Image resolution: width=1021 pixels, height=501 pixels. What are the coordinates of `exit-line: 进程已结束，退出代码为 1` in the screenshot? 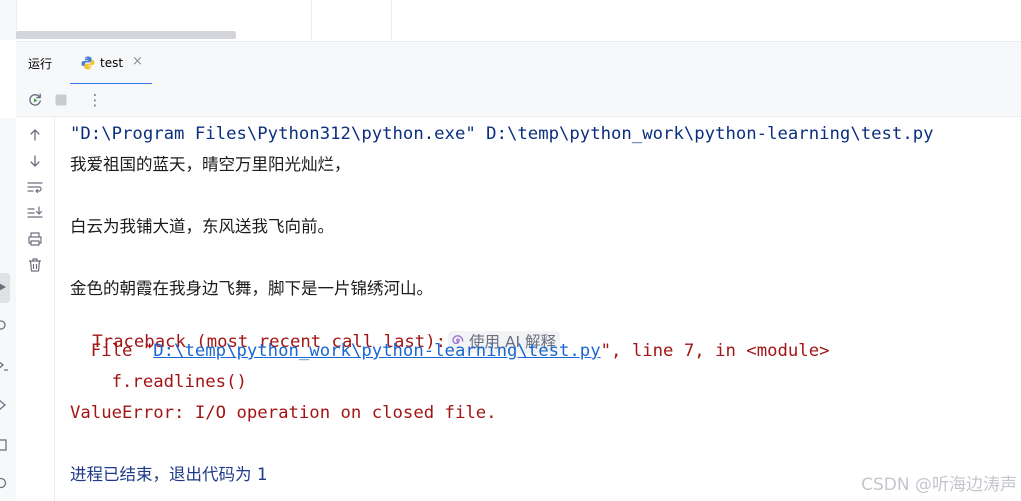 It's located at (168, 475).